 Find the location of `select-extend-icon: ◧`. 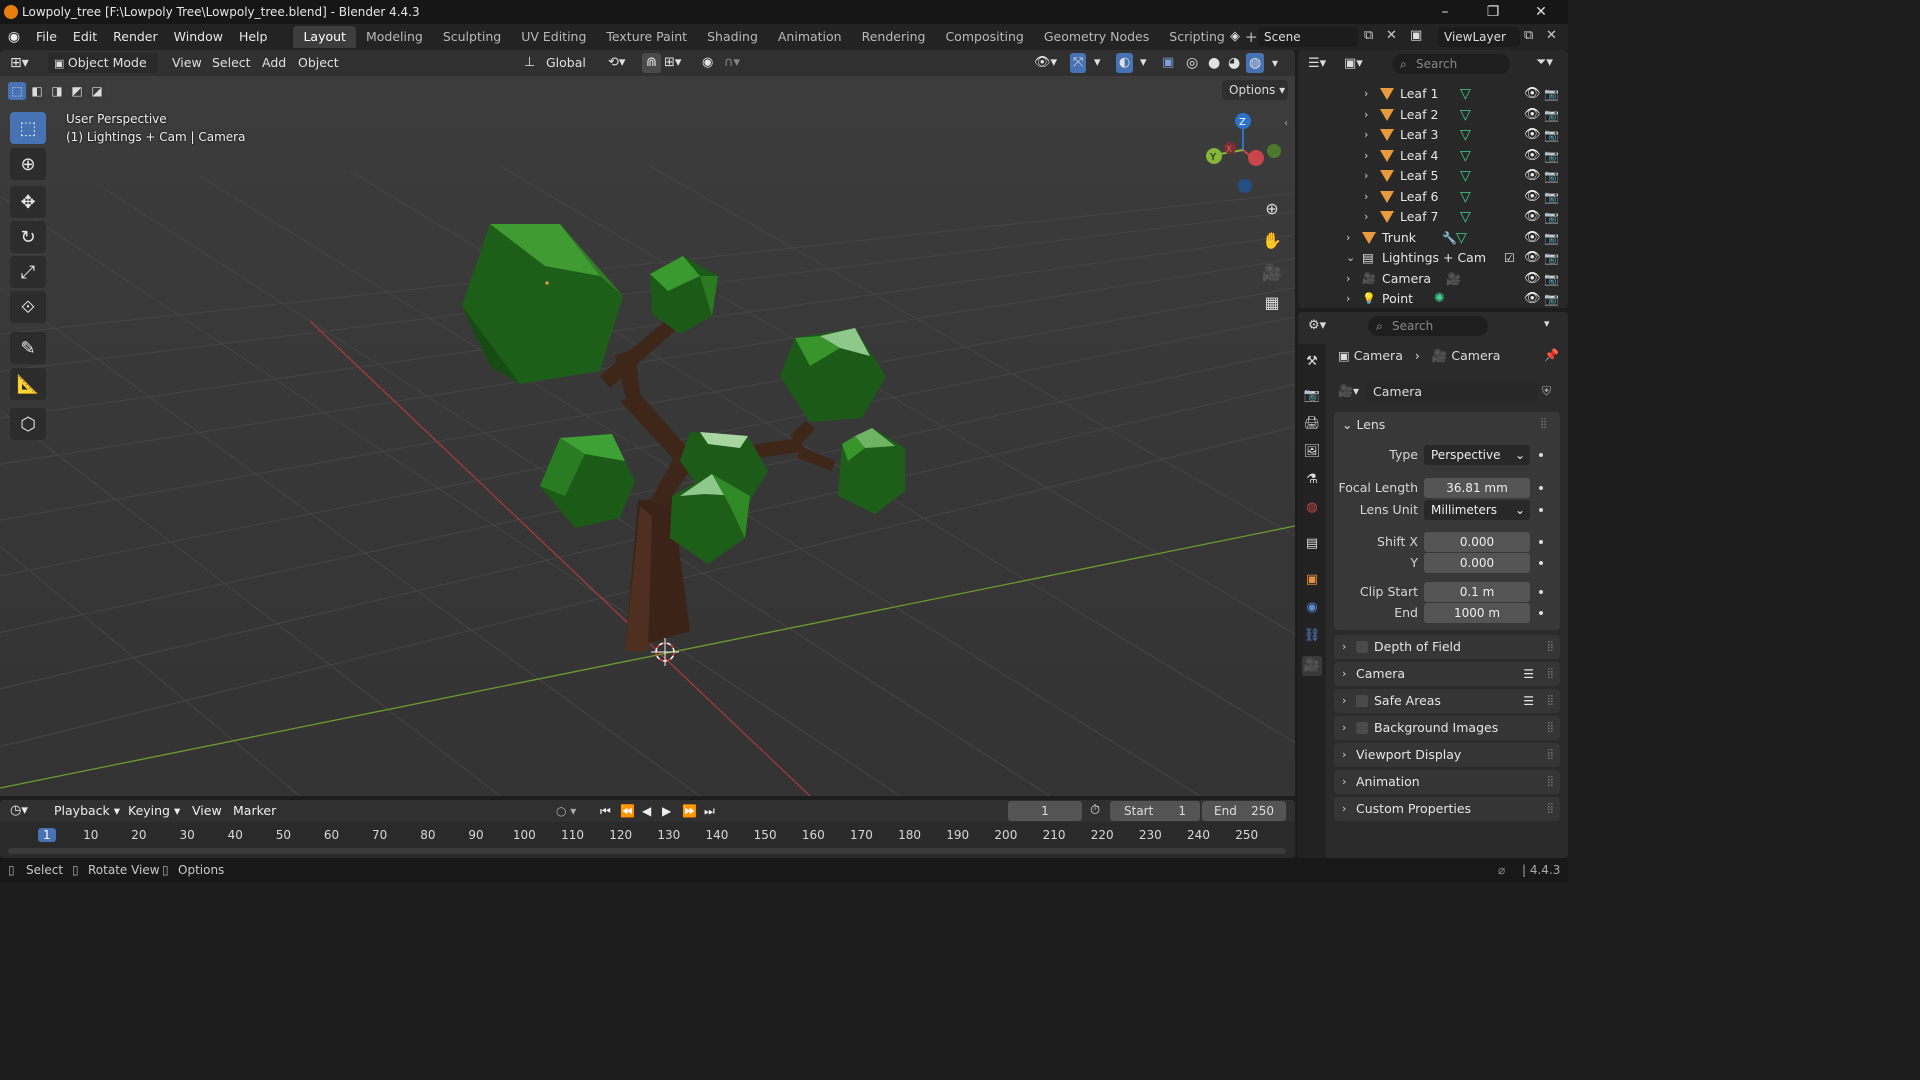

select-extend-icon: ◧ is located at coordinates (37, 91).